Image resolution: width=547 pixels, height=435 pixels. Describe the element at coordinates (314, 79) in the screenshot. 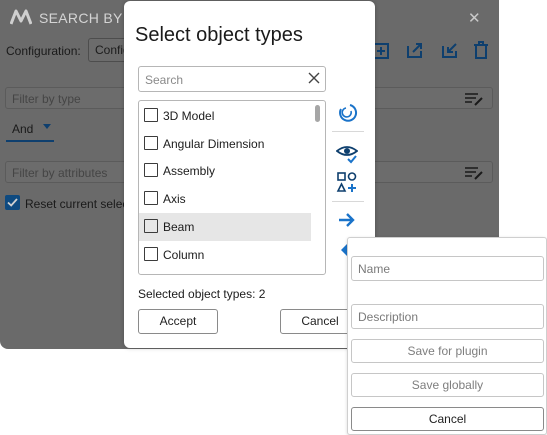

I see `clear-search-icon` at that location.